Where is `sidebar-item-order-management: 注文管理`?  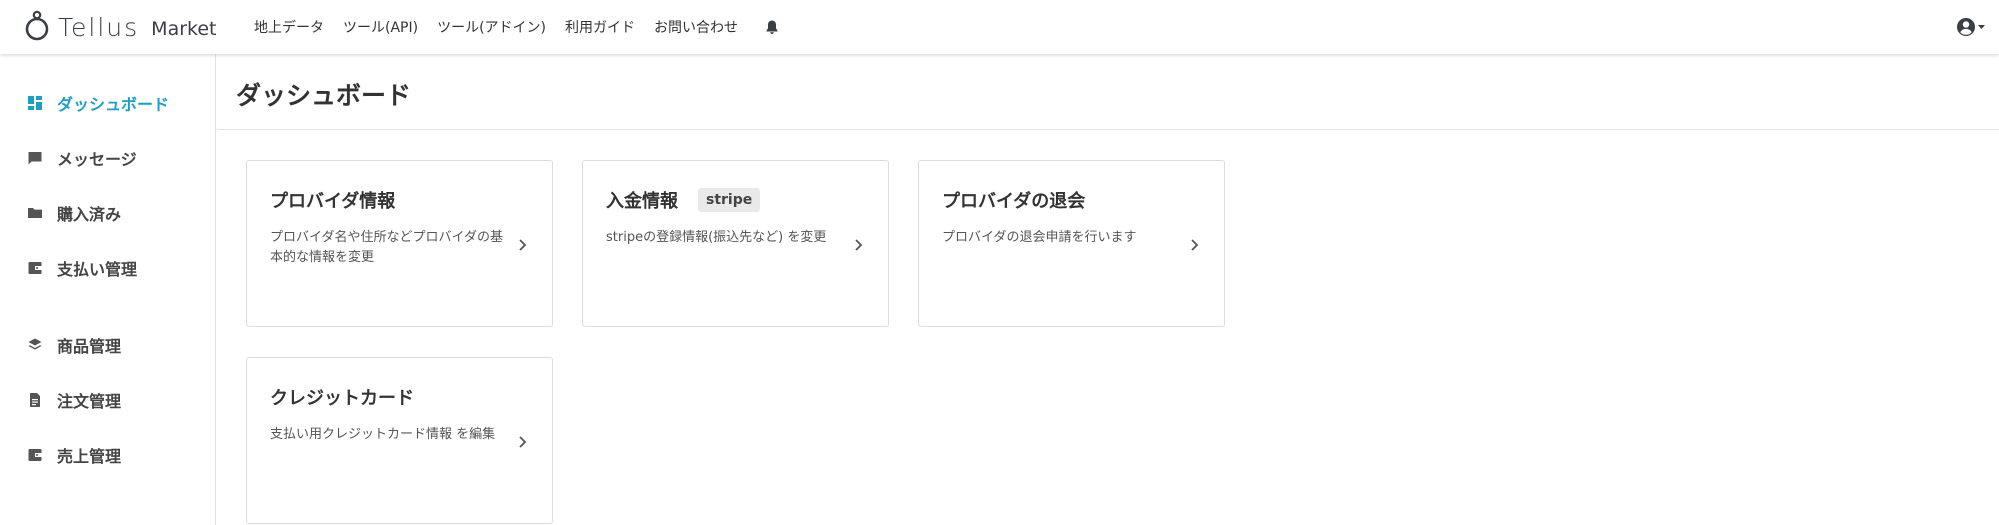 sidebar-item-order-management: 注文管理 is located at coordinates (74, 400).